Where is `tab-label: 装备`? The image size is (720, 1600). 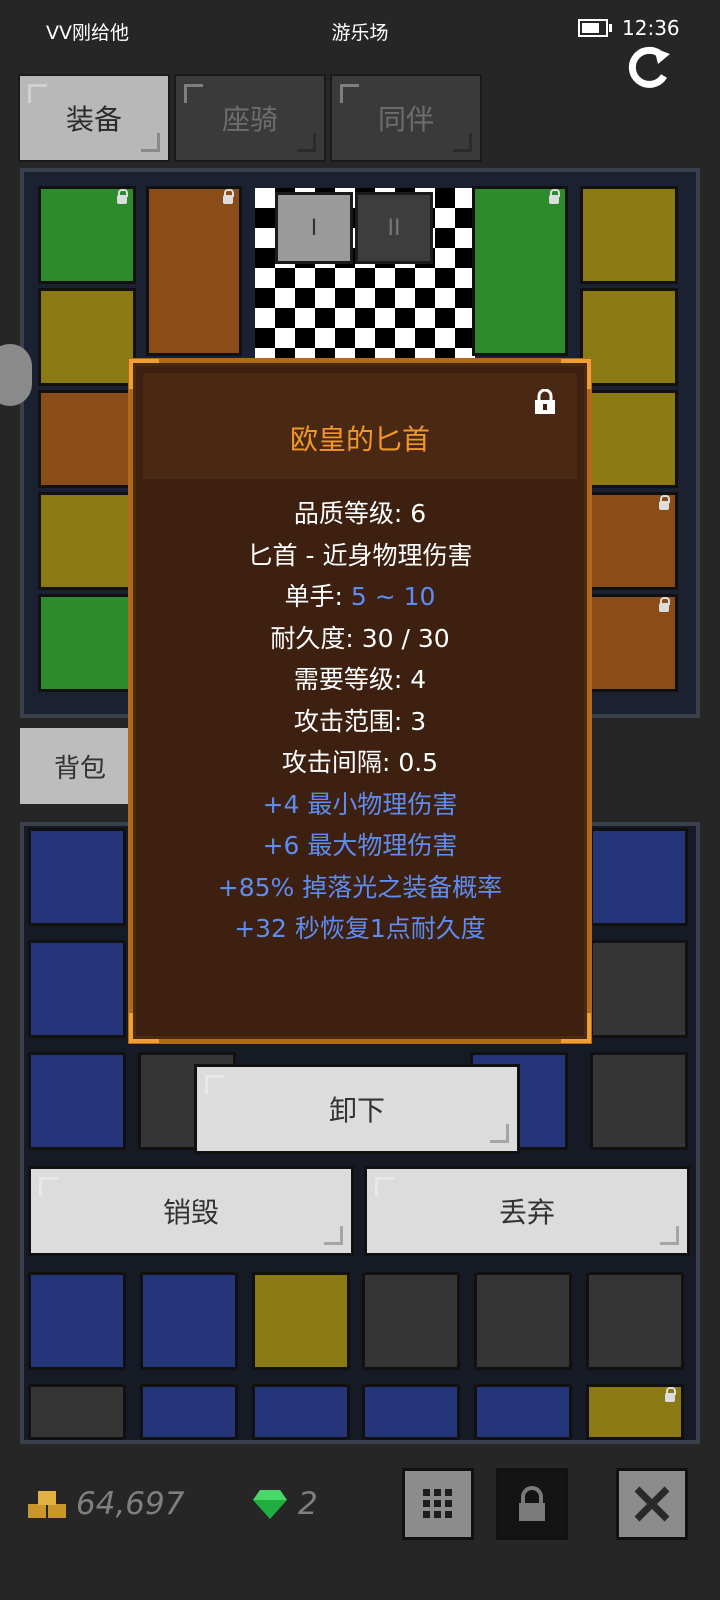
tab-label: 装备 is located at coordinates (93, 119).